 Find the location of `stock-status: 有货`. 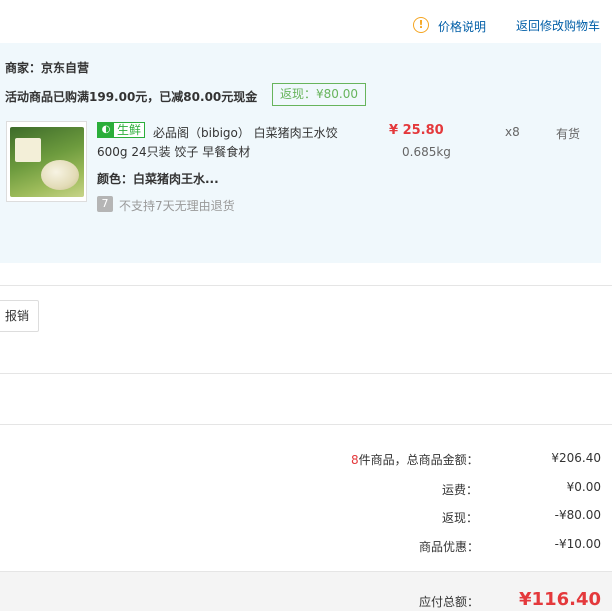

stock-status: 有货 is located at coordinates (568, 134).